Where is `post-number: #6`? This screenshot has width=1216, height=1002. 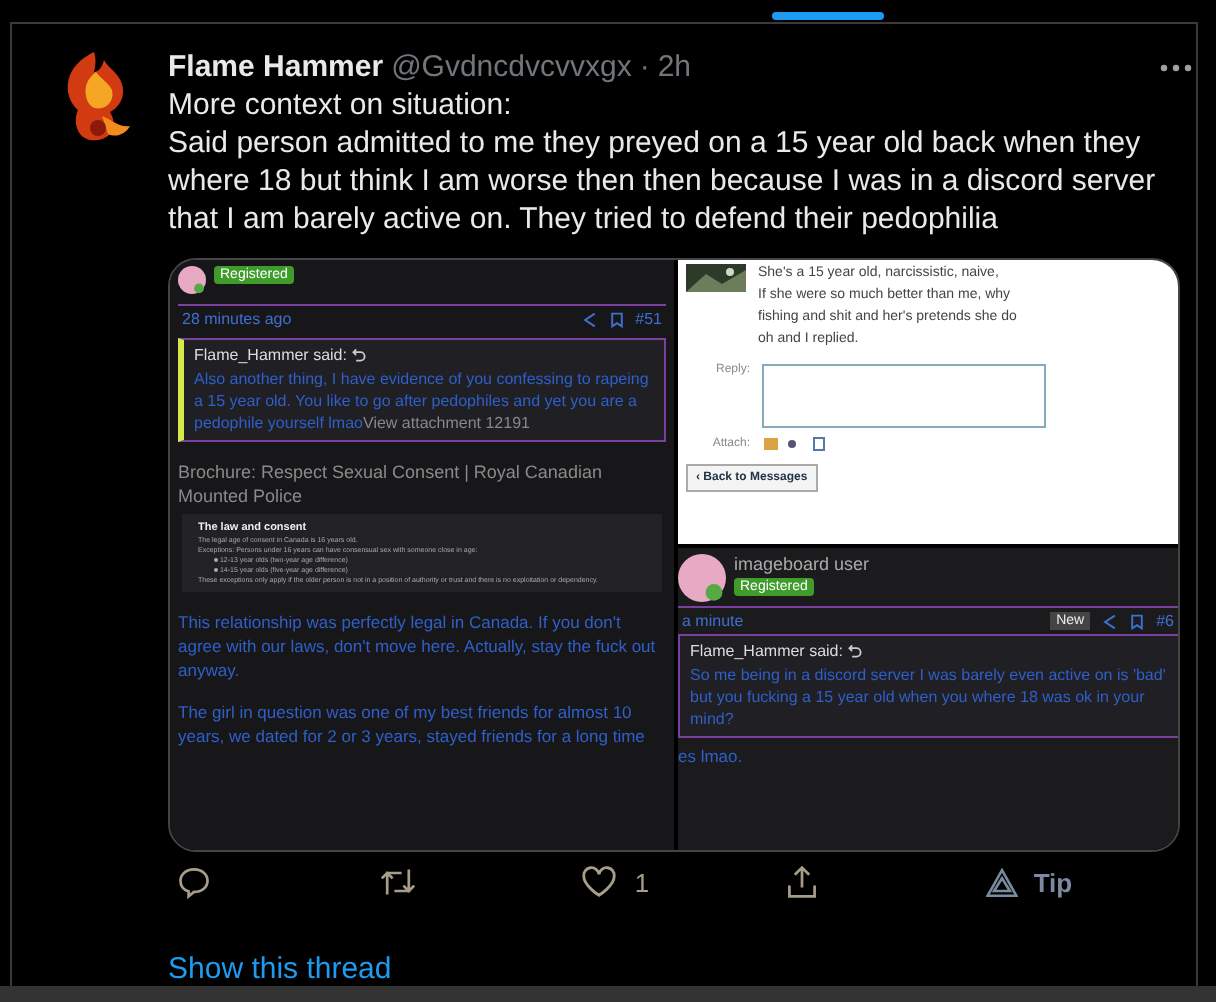 post-number: #6 is located at coordinates (1165, 621).